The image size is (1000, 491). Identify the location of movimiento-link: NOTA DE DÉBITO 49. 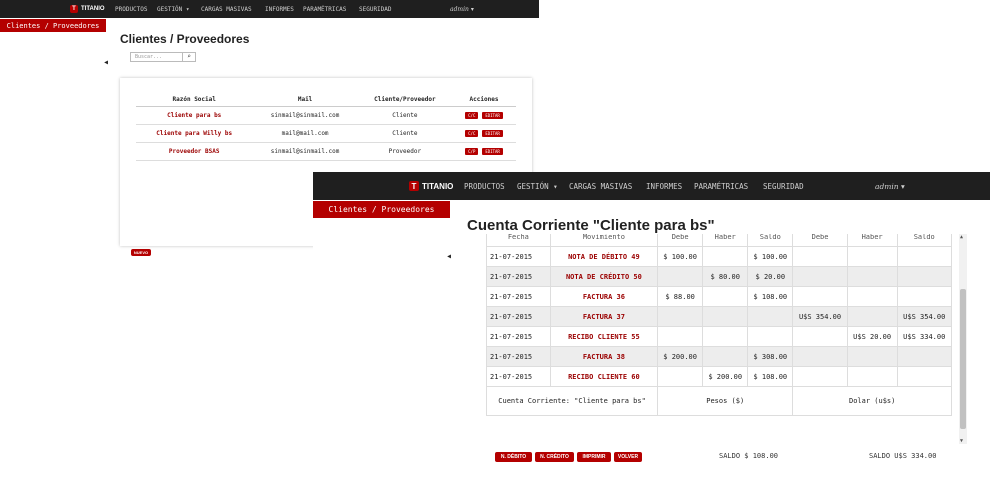
(604, 256).